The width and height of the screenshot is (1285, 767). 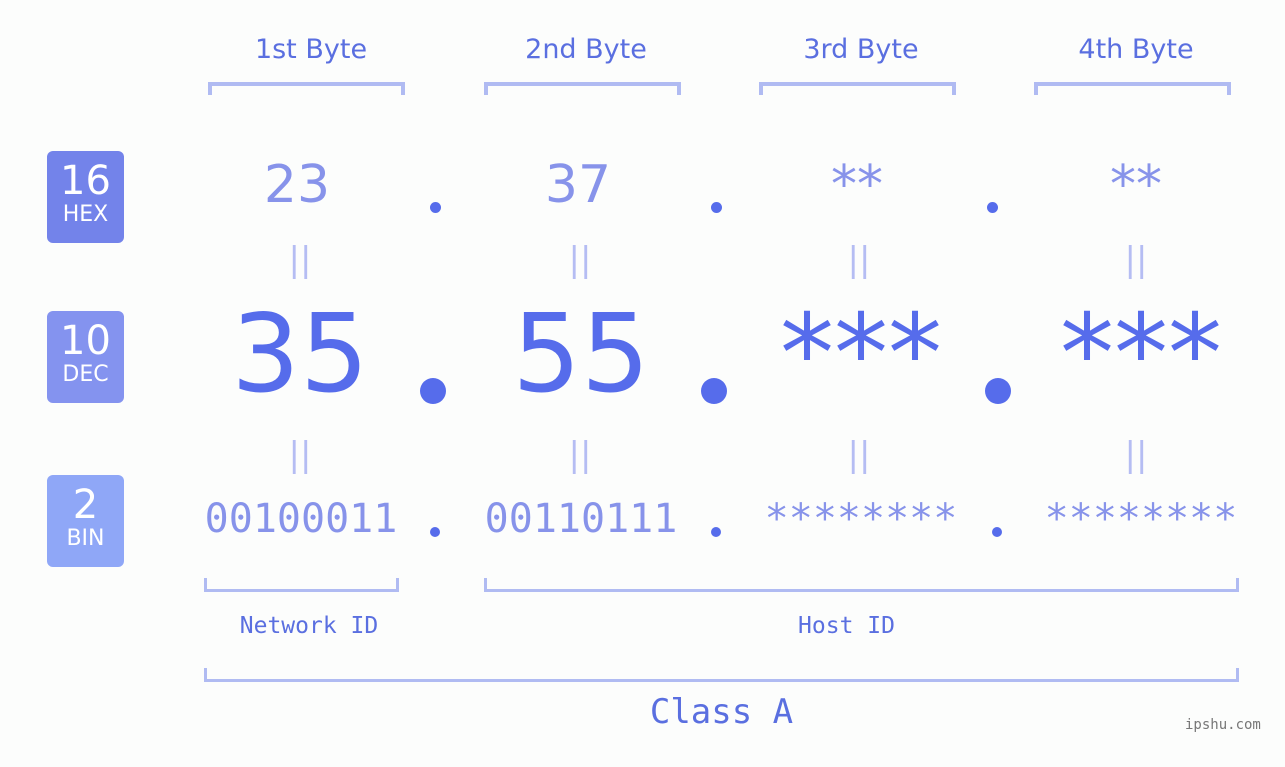 I want to click on dec-byte-3: ***, so click(x=861, y=354).